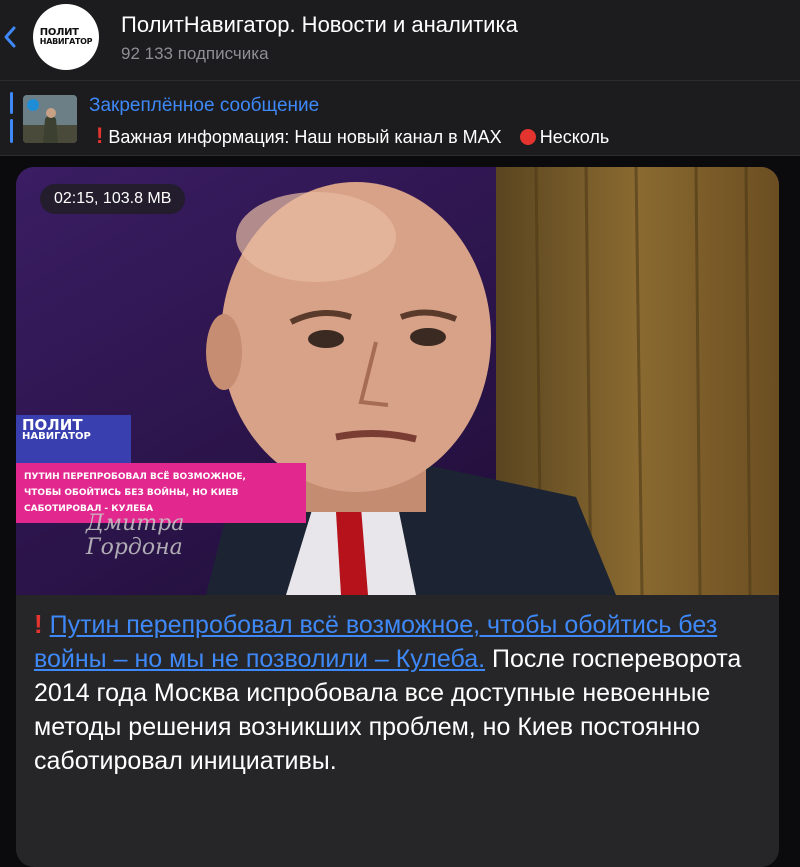 The image size is (800, 867). I want to click on channel-logo: ПОЛИТ НАВИГАТОР, so click(66, 37).